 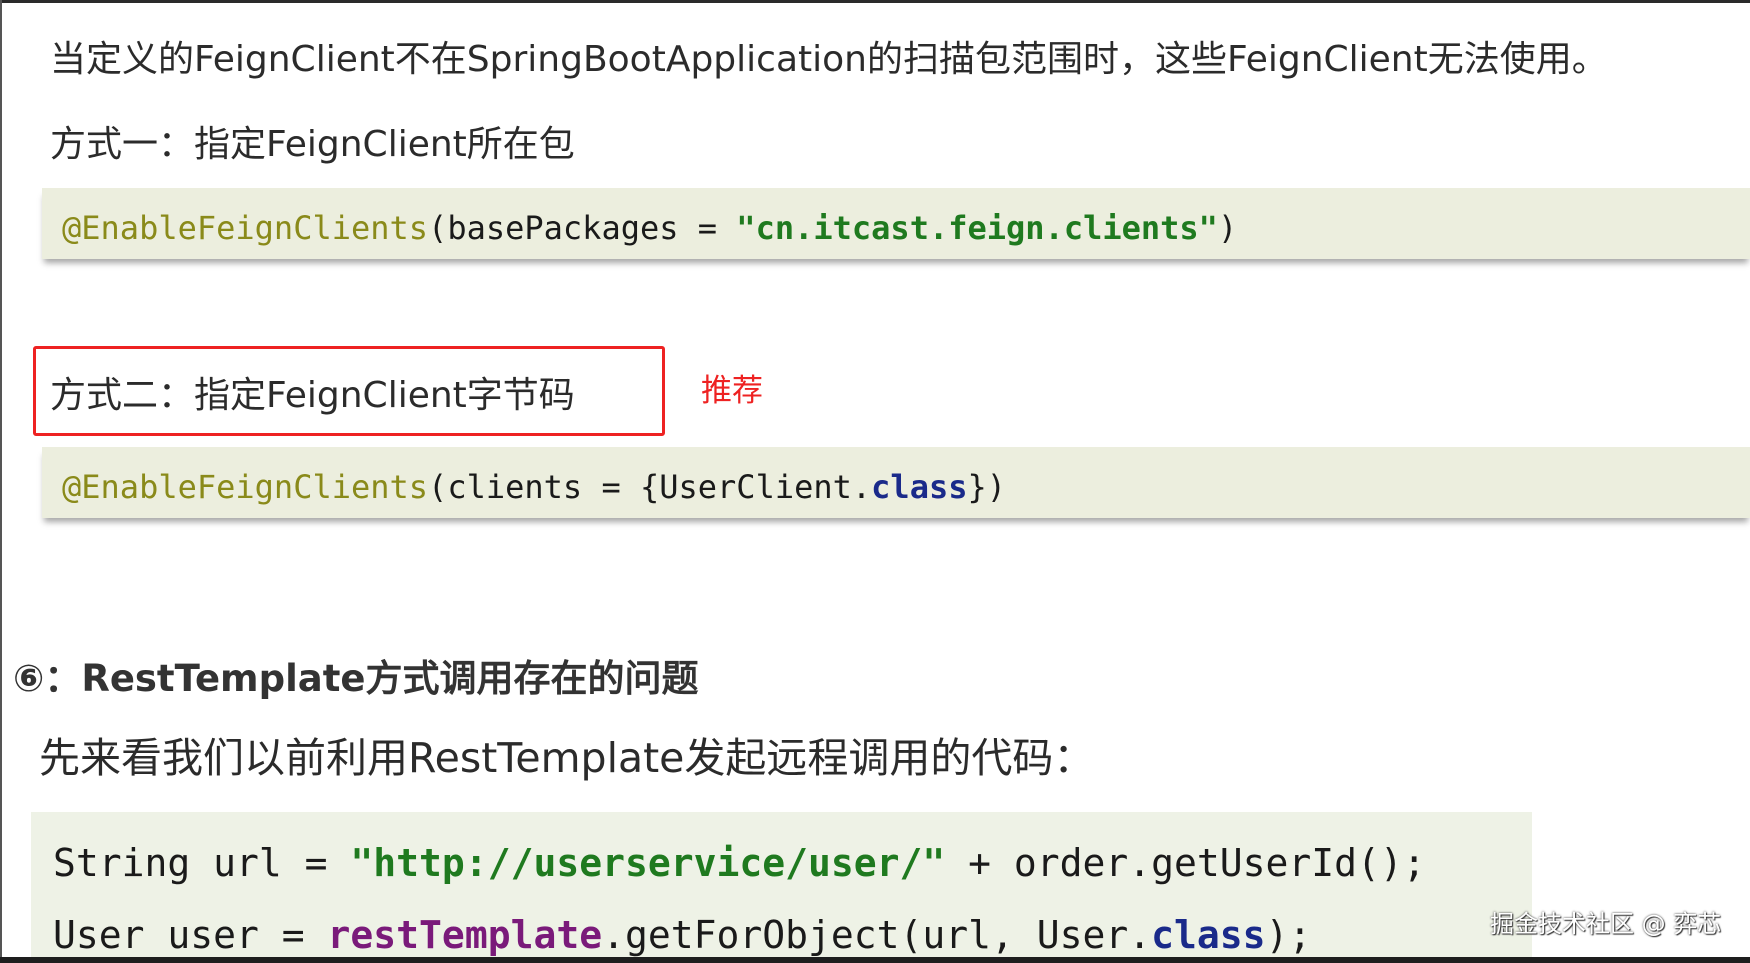 What do you see at coordinates (190, 935) in the screenshot?
I see `code-text: User user =` at bounding box center [190, 935].